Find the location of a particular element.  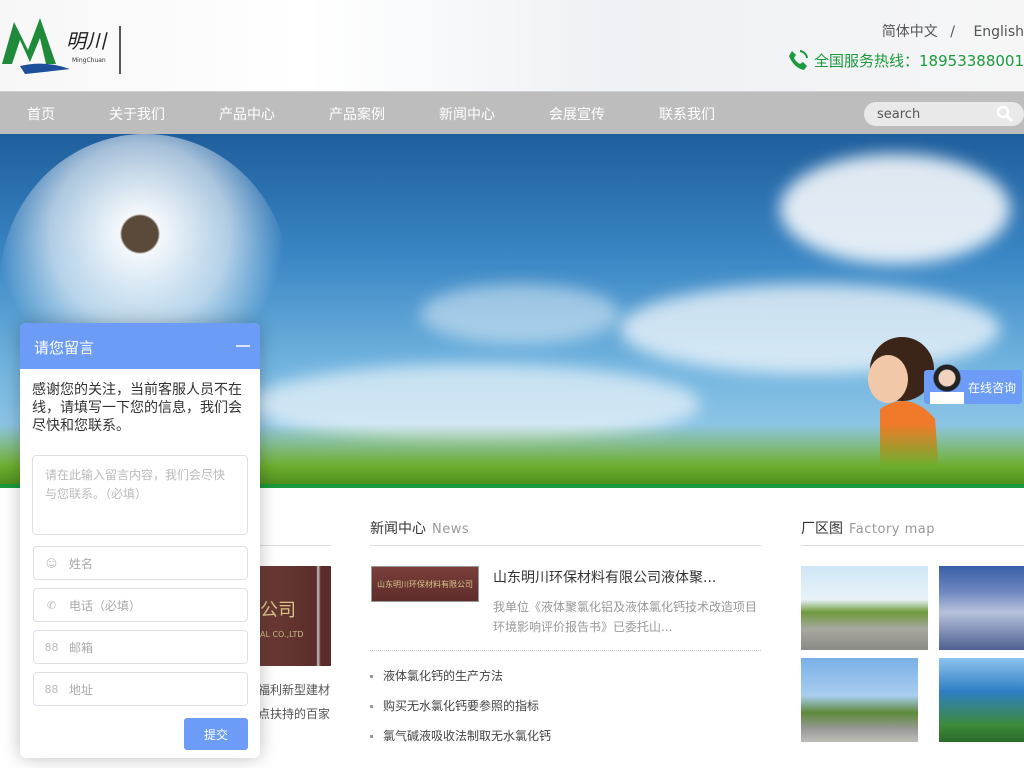

news-list-item: 购买无水氯化钙要参照的指标 is located at coordinates (454, 705).